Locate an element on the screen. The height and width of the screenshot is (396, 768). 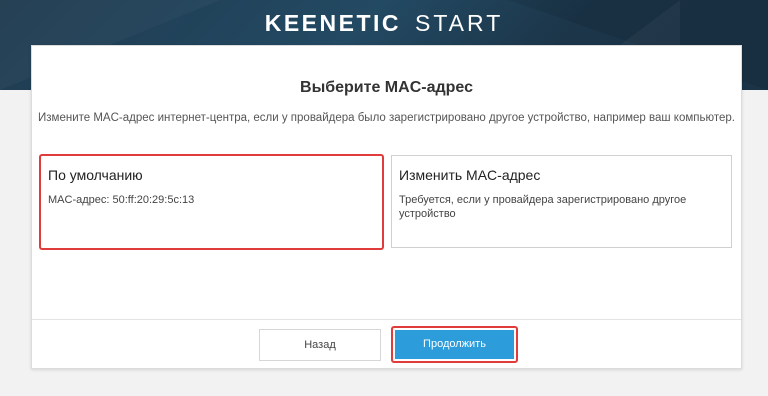
continue-button: Продолжить is located at coordinates (454, 344).